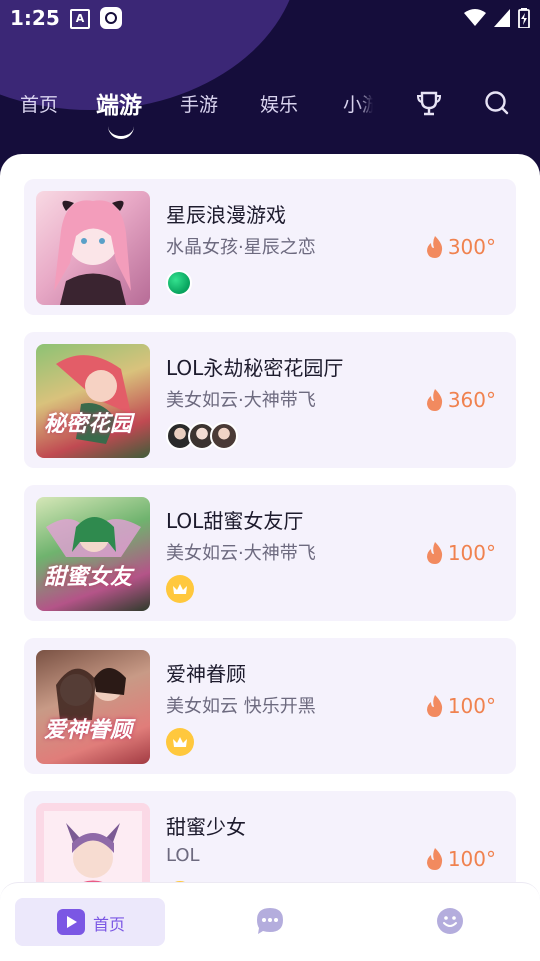 The image size is (540, 961). I want to click on heat-indicator: 300°, so click(461, 247).